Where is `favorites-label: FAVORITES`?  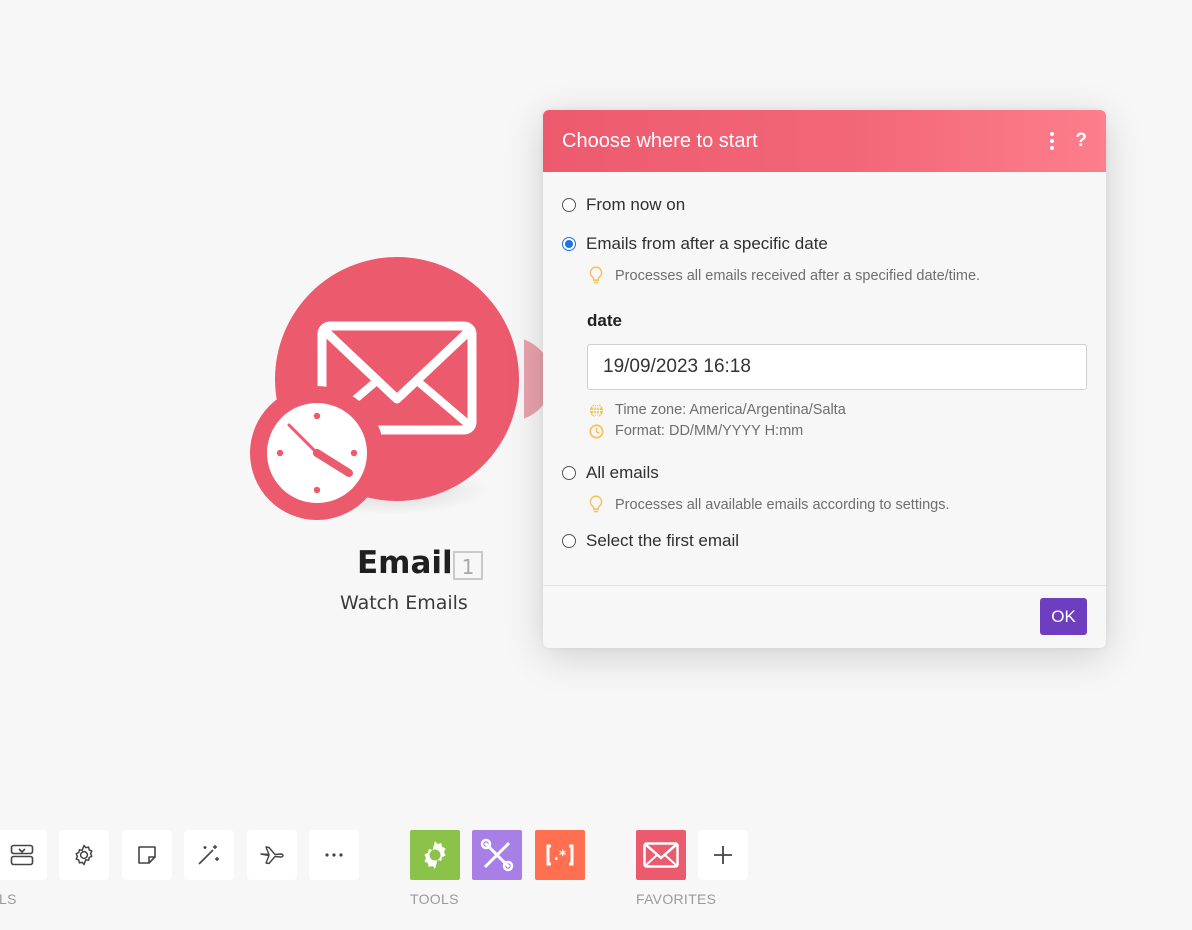 favorites-label: FAVORITES is located at coordinates (676, 899).